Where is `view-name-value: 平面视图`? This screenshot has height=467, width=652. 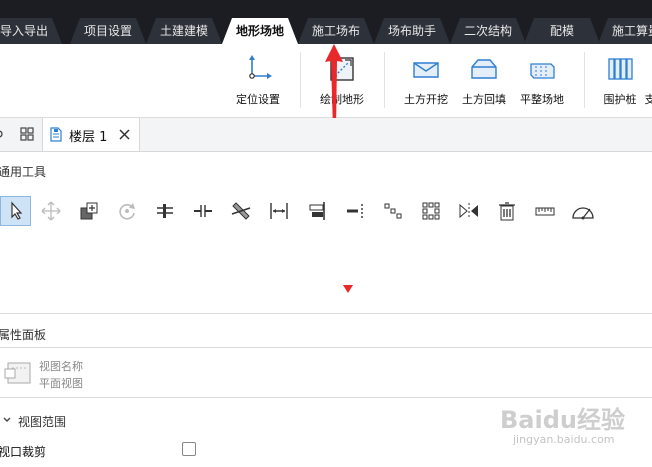 view-name-value: 平面视图 is located at coordinates (61, 383).